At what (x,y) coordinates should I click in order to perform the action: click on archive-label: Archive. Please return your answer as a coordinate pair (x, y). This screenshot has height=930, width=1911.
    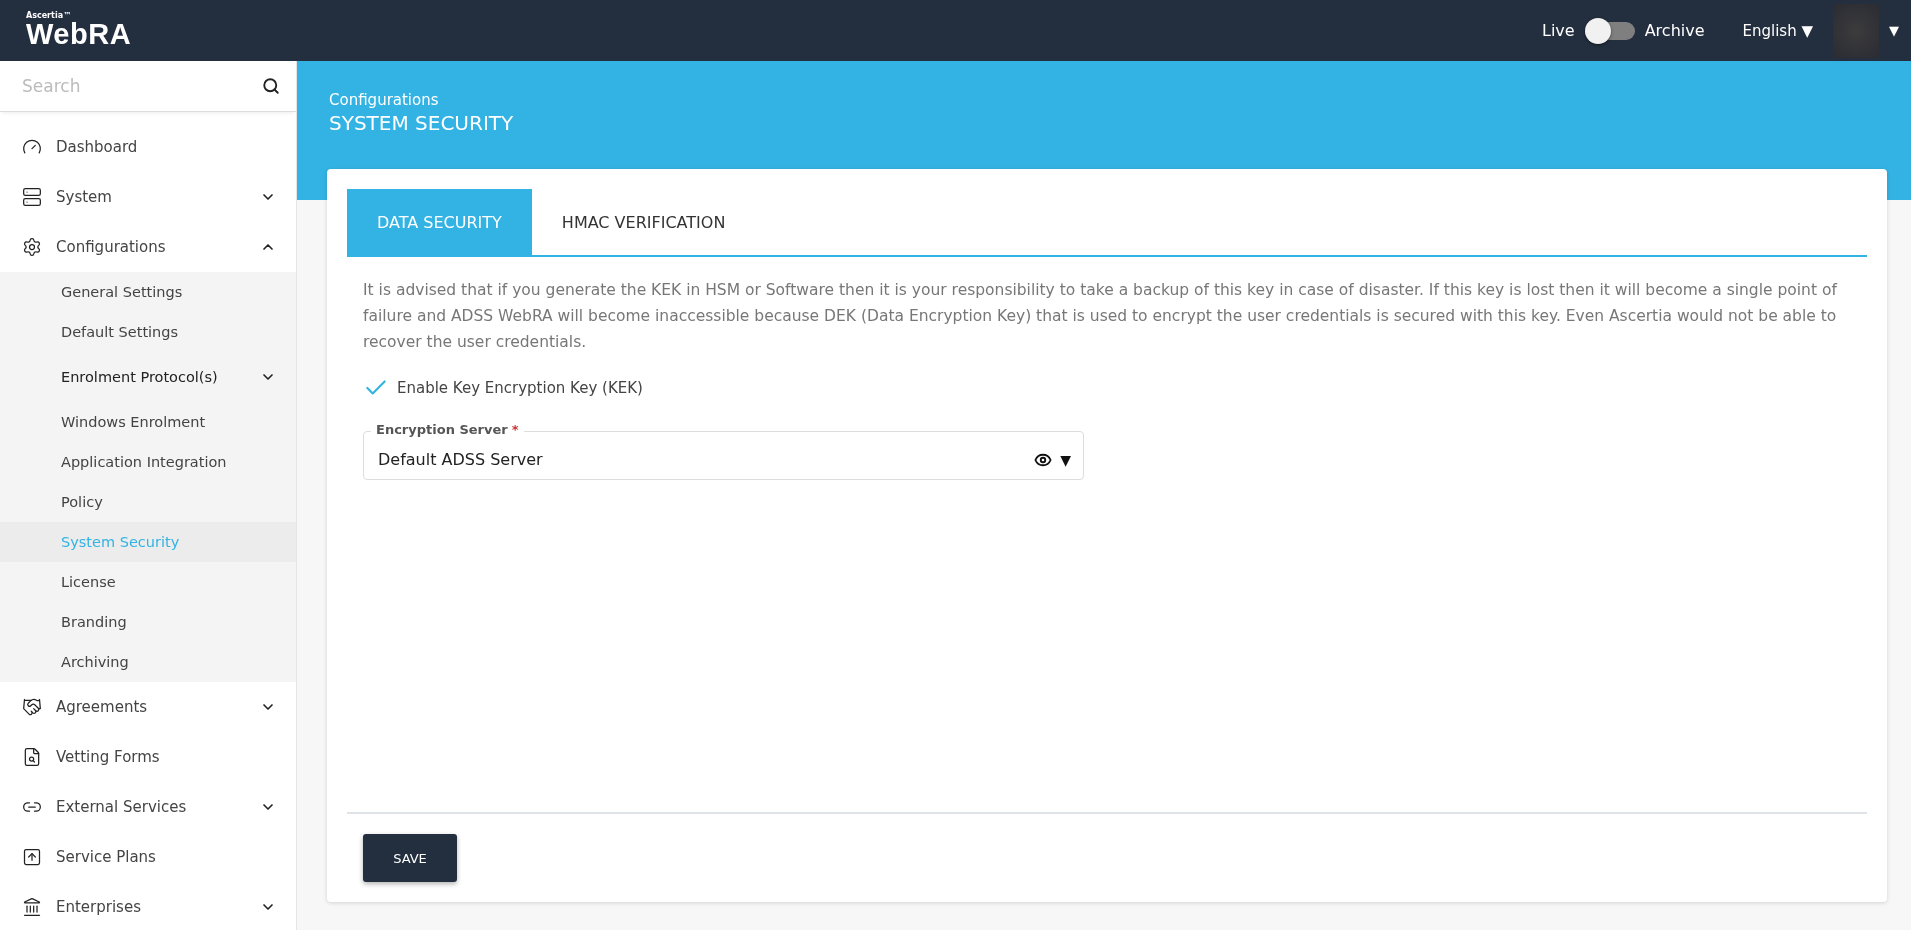
    Looking at the image, I should click on (1674, 30).